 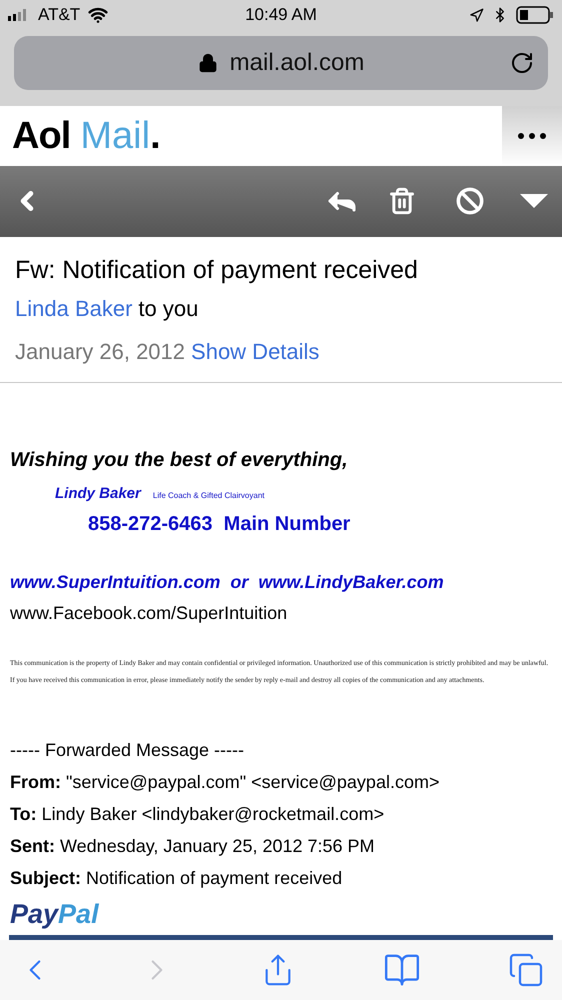 What do you see at coordinates (198, 814) in the screenshot?
I see `forwarded-header-line: To: Lindy Baker <lindybaker@rocketmail.com>` at bounding box center [198, 814].